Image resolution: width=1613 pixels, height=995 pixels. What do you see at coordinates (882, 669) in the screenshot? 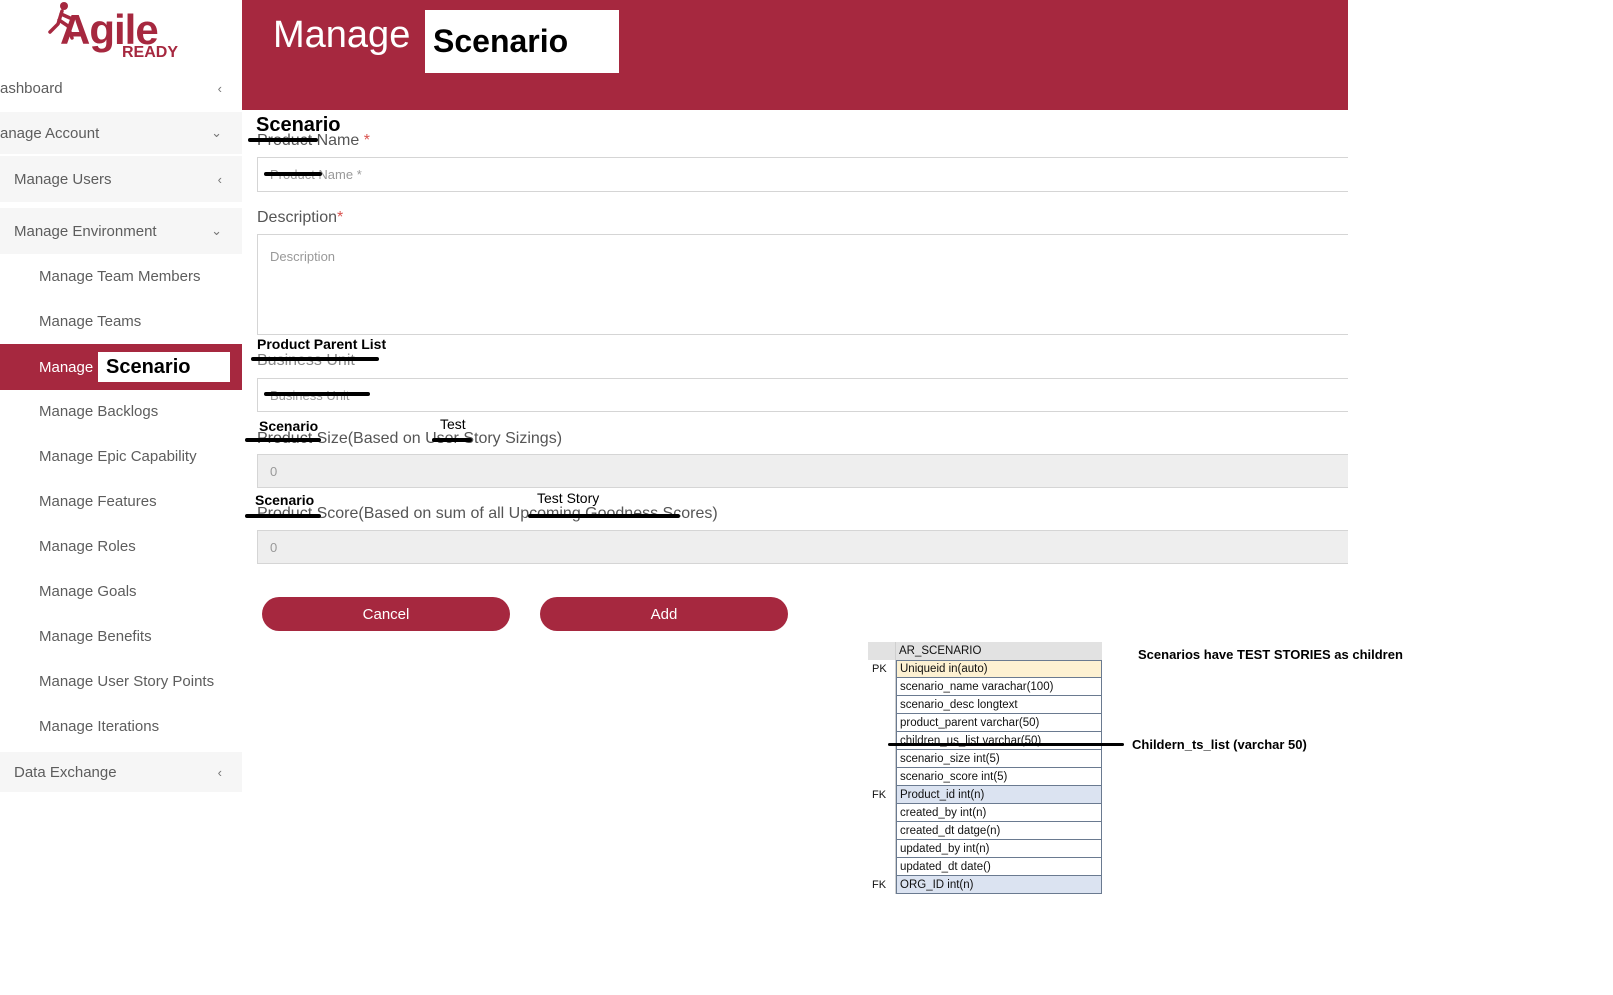
I see `er-key-cell: PK` at bounding box center [882, 669].